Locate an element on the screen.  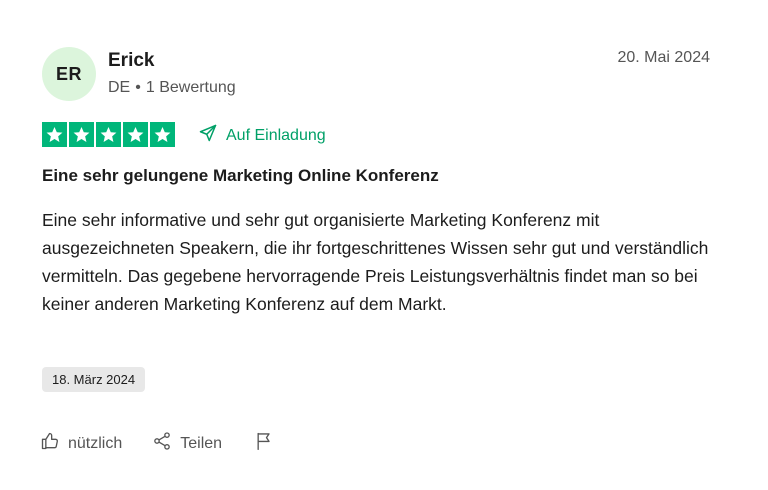
reviewer-name: Erick is located at coordinates (131, 61).